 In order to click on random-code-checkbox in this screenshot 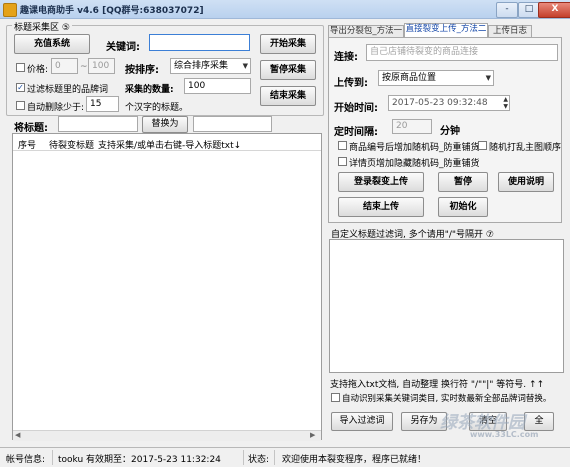, I will do `click(342, 145)`.